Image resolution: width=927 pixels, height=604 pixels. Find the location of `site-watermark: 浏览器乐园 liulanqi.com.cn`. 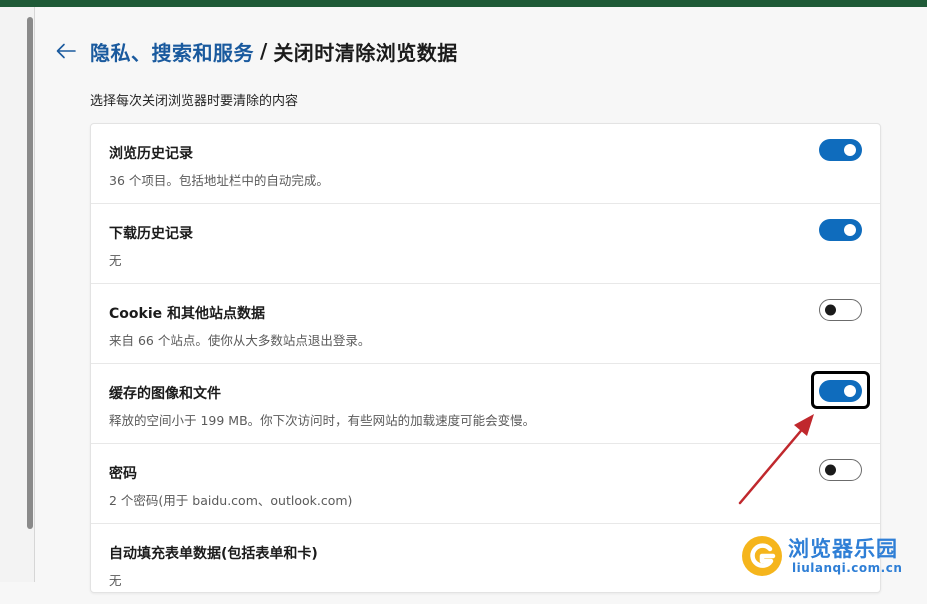

site-watermark: 浏览器乐园 liulanqi.com.cn is located at coordinates (833, 556).